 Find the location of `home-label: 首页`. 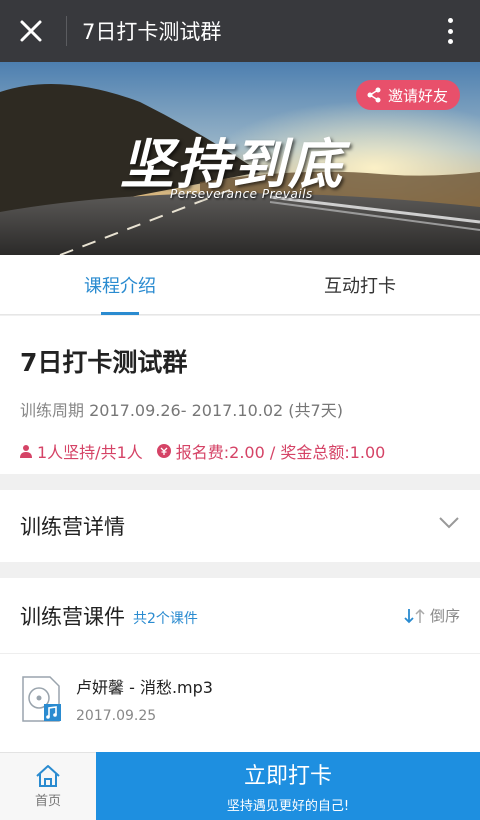

home-label: 首页 is located at coordinates (47, 801).